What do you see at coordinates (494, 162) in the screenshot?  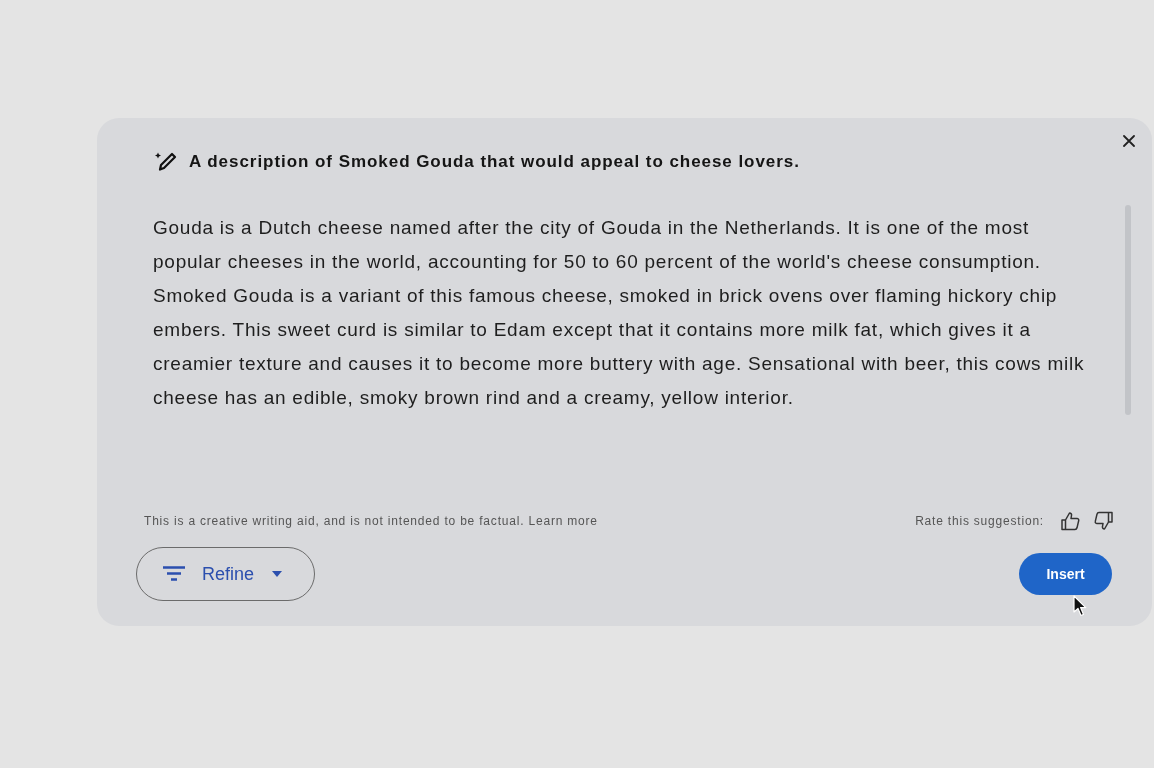 I see `prompt-title: A description of Smoked Gouda that would appeal to cheese lovers.` at bounding box center [494, 162].